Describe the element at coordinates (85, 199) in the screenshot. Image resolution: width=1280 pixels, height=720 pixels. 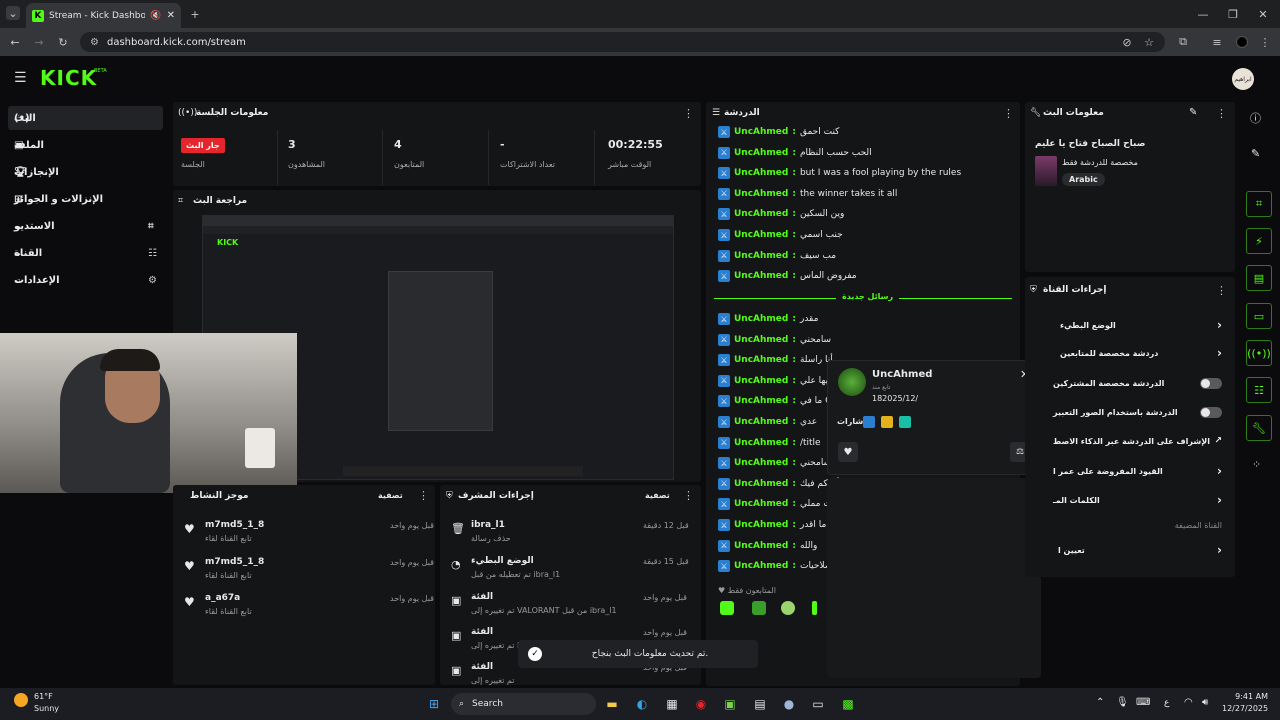
I see `sidebar-item-drops: ⊞ الإنزالات و الجوائز` at that location.